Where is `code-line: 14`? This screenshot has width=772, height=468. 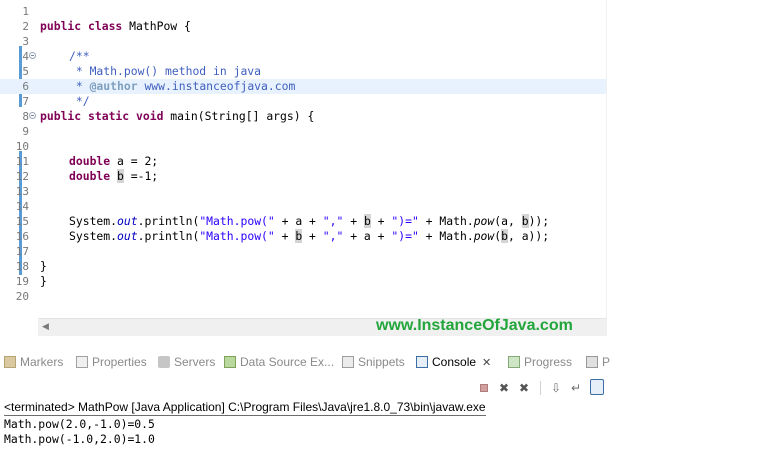 code-line: 14 is located at coordinates (303, 206).